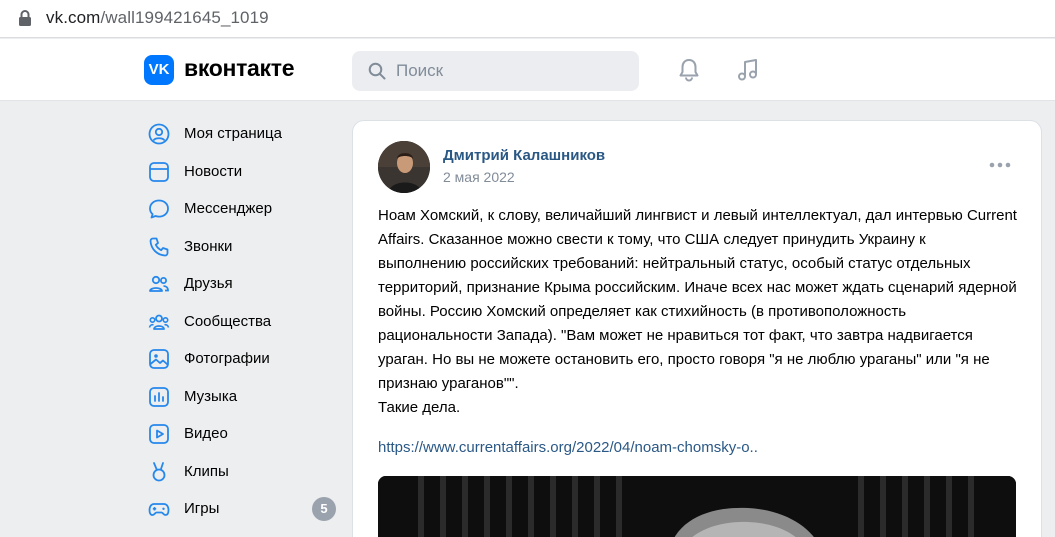  I want to click on url-host: vk.com, so click(73, 17).